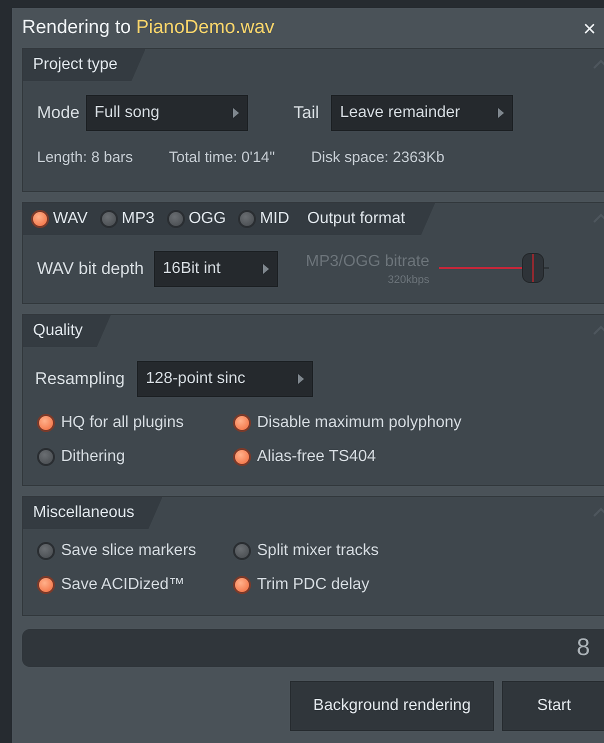 The width and height of the screenshot is (604, 743). What do you see at coordinates (224, 379) in the screenshot?
I see `dropdown: 128-point sinc` at bounding box center [224, 379].